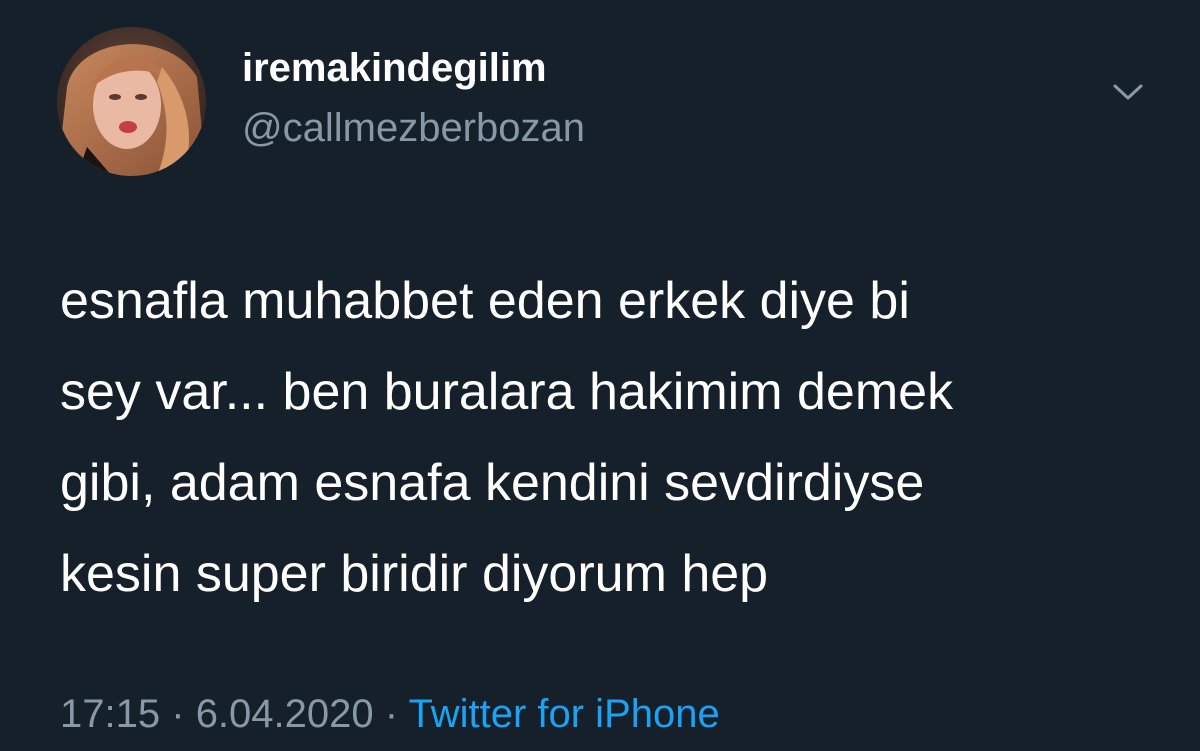  Describe the element at coordinates (285, 714) in the screenshot. I see `tweet-date: 6.04.2020` at that location.